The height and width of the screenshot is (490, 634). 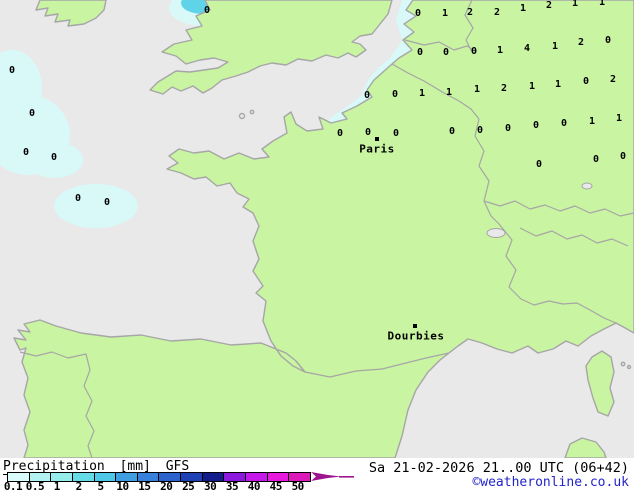 I want to click on legend-tick-label: 5, so click(x=101, y=485).